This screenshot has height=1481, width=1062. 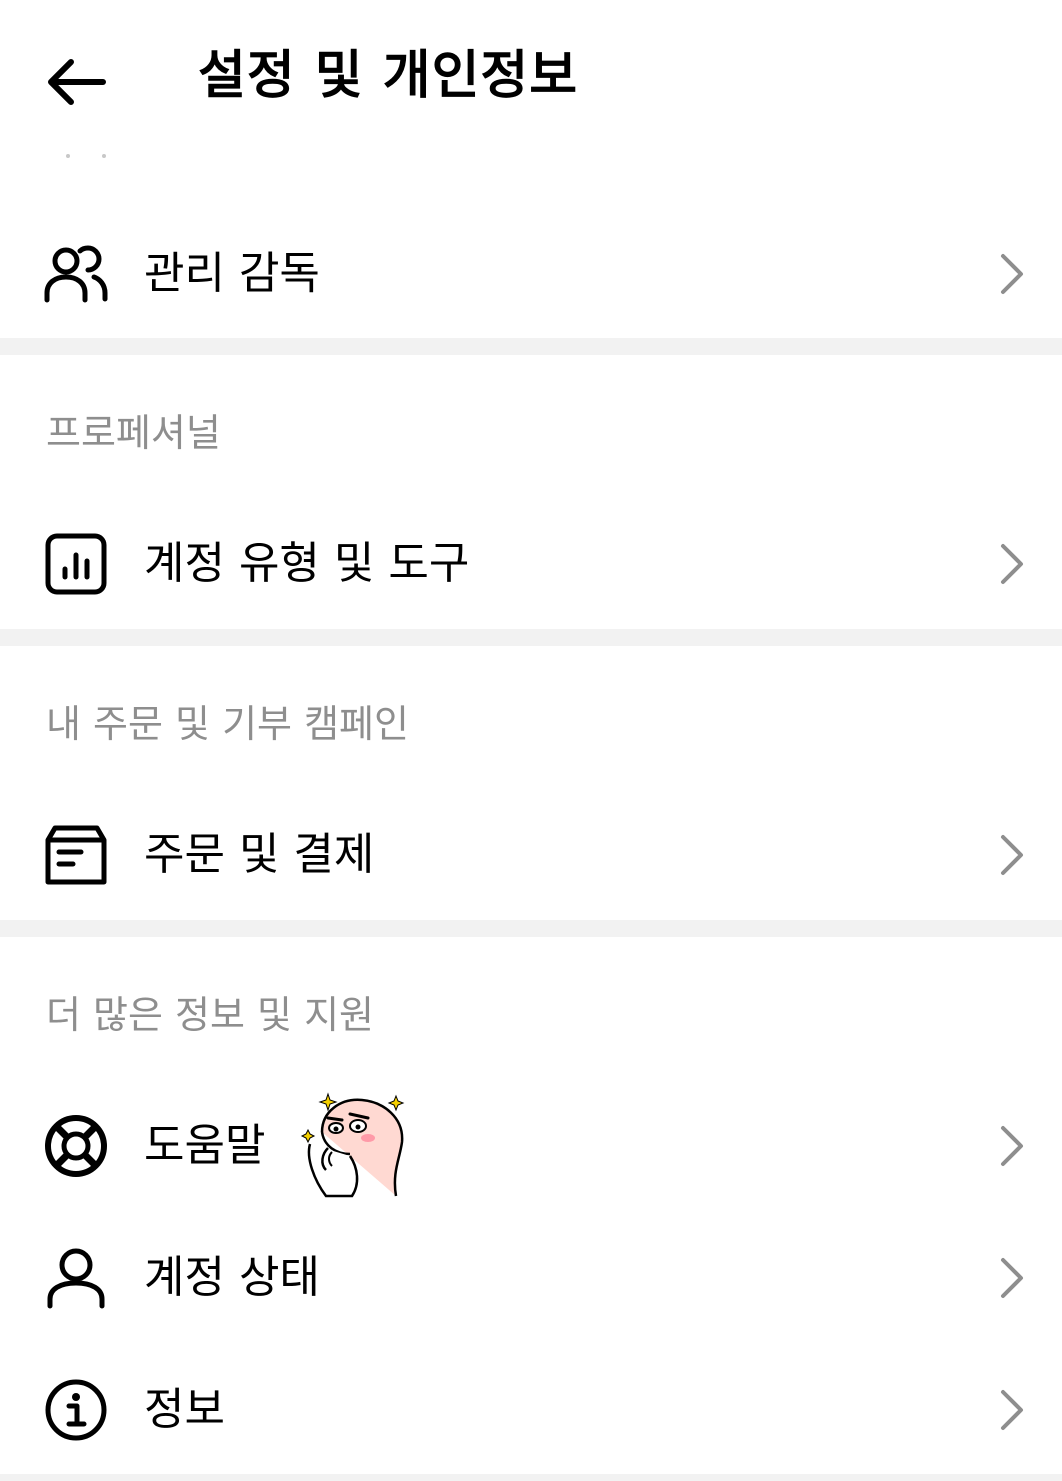 What do you see at coordinates (388, 76) in the screenshot?
I see `page-title: 설정 및 개인정보` at bounding box center [388, 76].